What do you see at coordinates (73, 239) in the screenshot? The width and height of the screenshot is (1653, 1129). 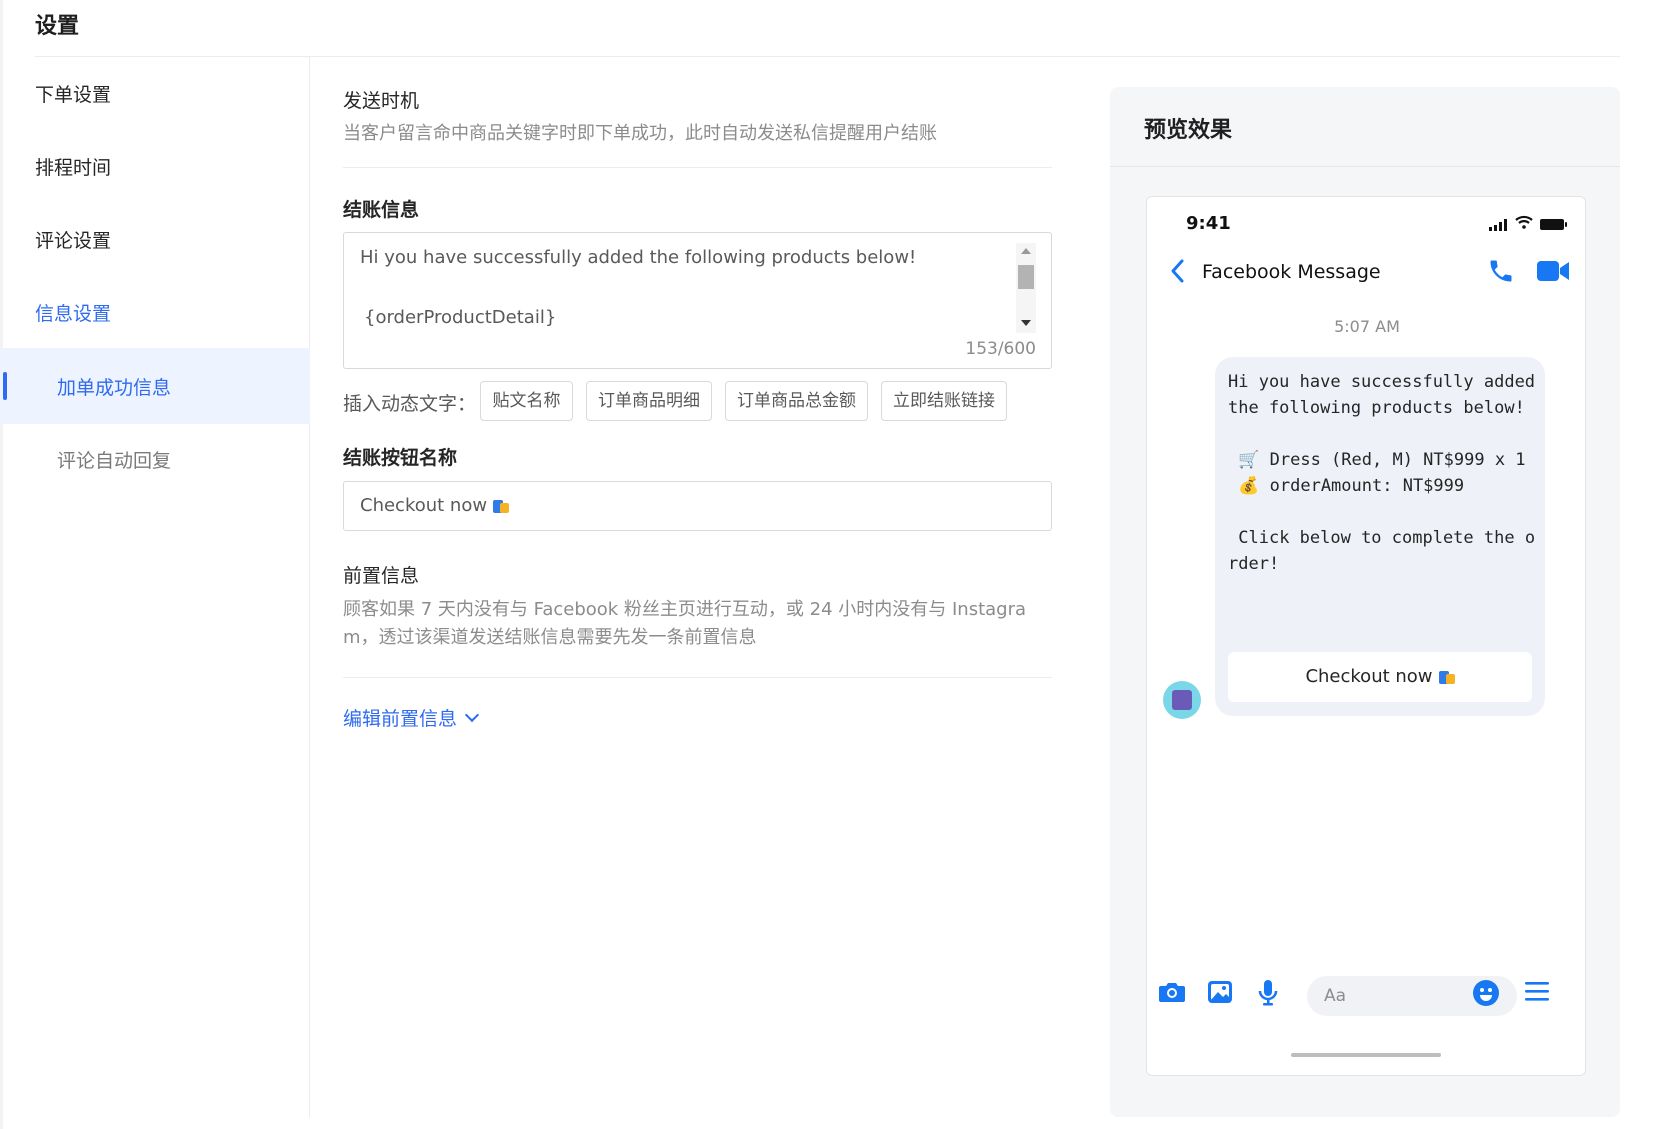 I see `sidebar-item-comment-settings: 评论设置` at bounding box center [73, 239].